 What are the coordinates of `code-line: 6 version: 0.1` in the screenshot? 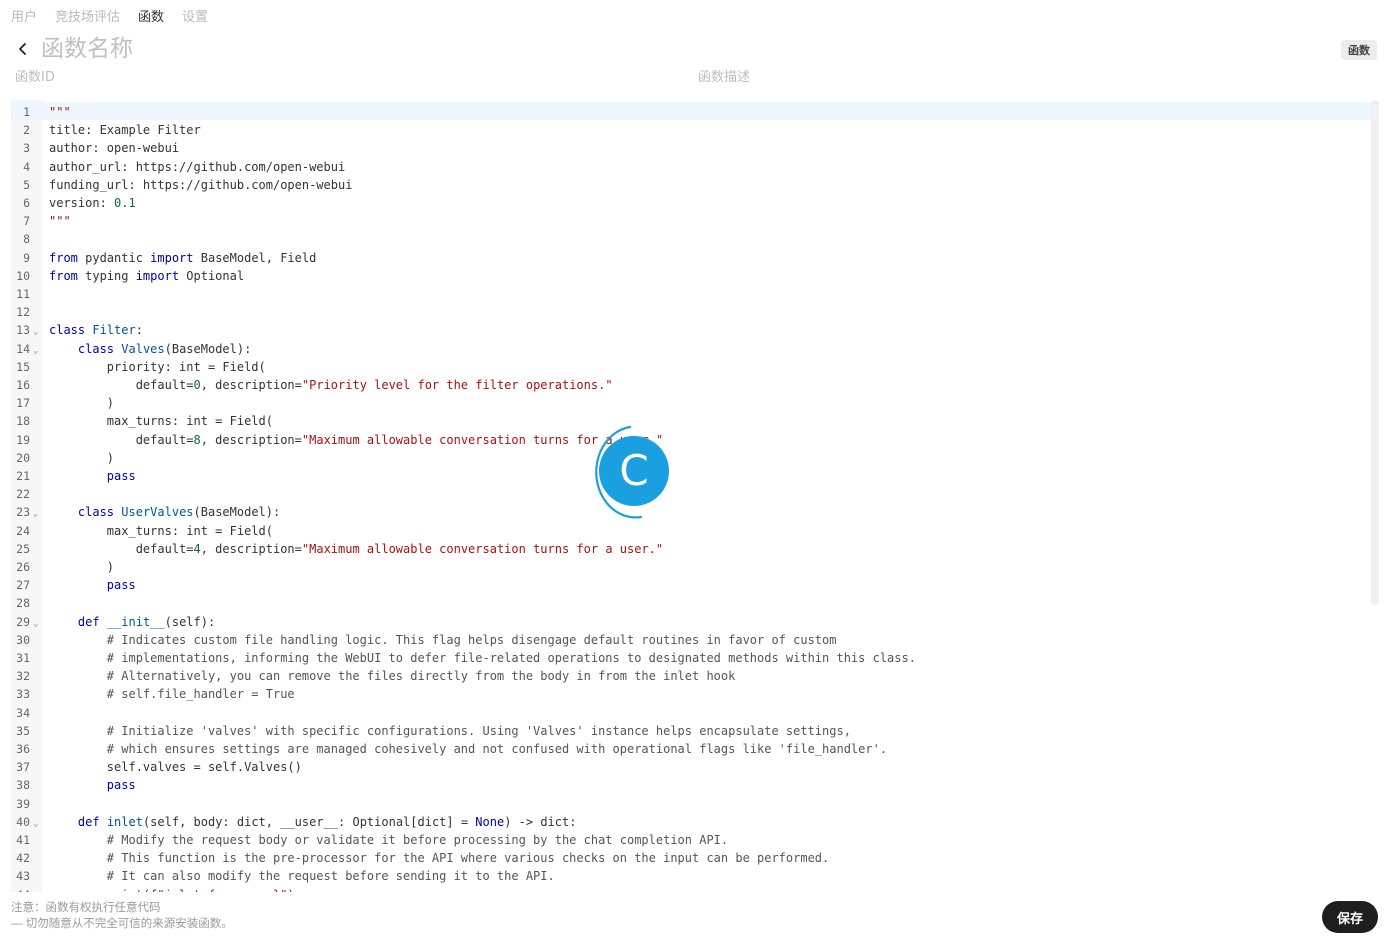 It's located at (691, 203).